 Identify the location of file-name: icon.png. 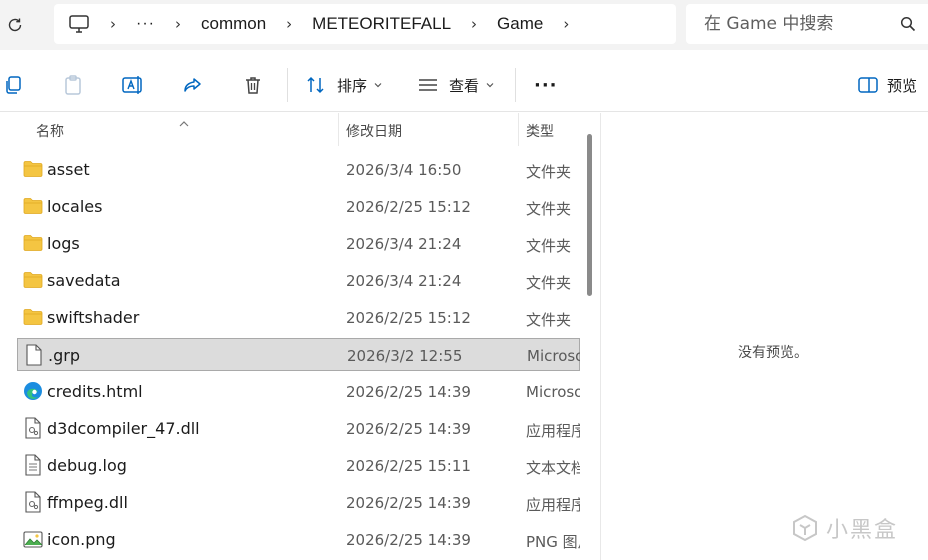
(81, 539).